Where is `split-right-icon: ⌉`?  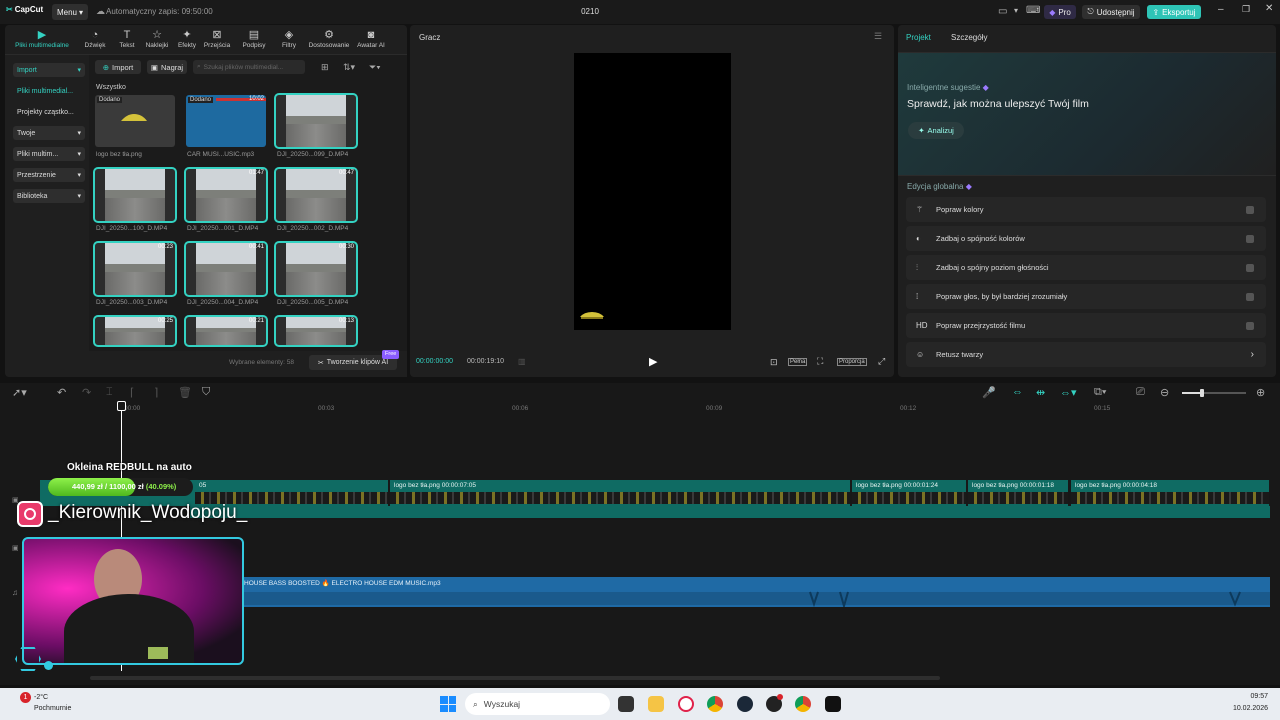
split-right-icon: ⌉ is located at coordinates (156, 392).